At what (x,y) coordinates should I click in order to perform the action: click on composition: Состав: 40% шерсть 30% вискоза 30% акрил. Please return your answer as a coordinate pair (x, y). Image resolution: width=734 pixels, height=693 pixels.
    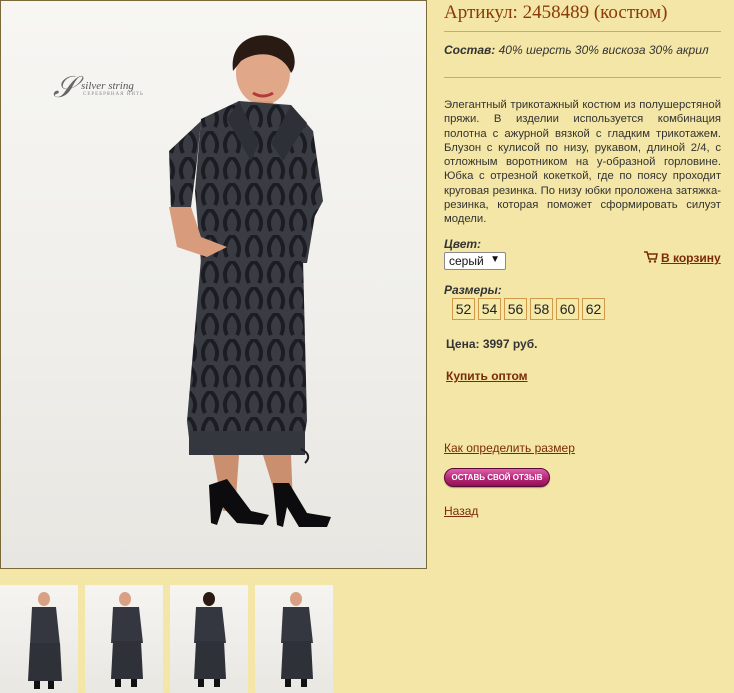
    Looking at the image, I should click on (576, 50).